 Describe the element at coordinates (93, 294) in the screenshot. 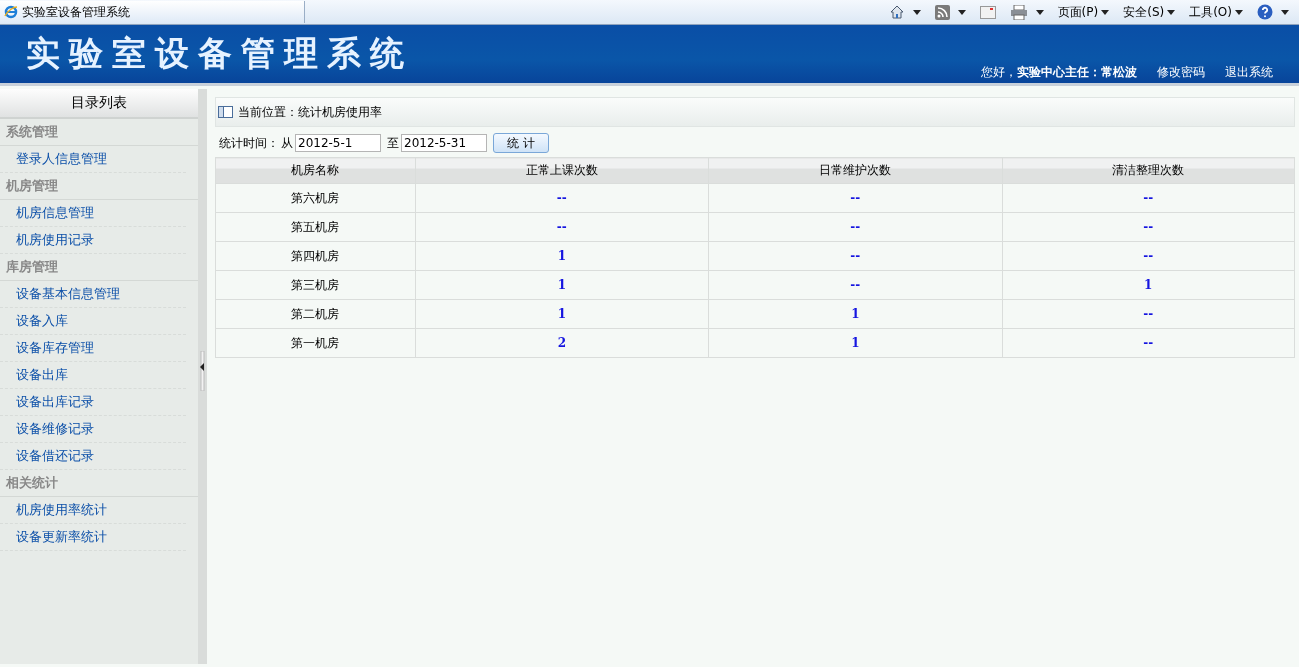

I see `menu-item: 设备基本信息管理` at that location.